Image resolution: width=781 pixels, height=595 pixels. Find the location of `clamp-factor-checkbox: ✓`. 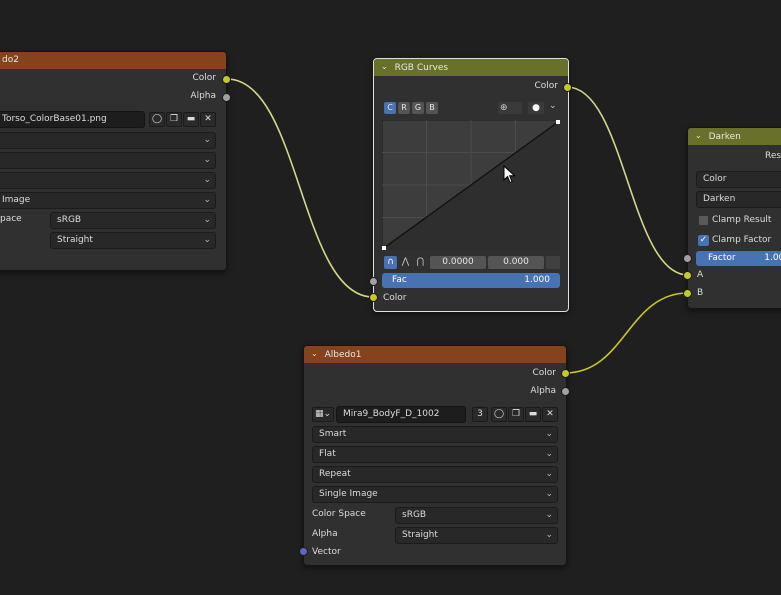

clamp-factor-checkbox: ✓ is located at coordinates (703, 240).